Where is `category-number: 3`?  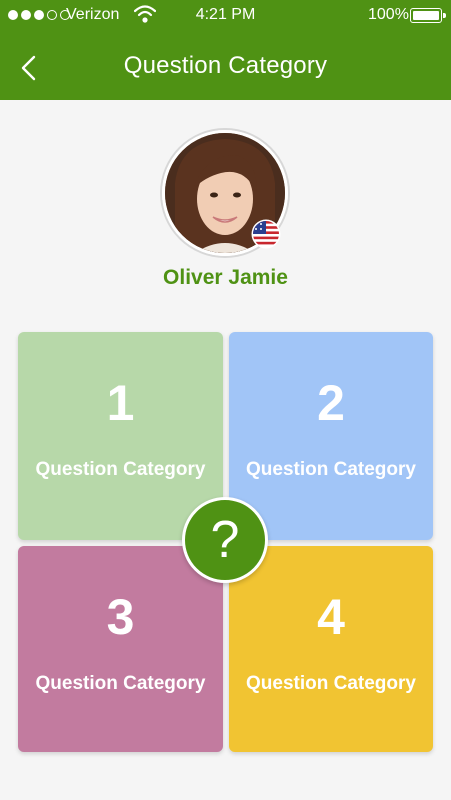
category-number: 3 is located at coordinates (120, 617).